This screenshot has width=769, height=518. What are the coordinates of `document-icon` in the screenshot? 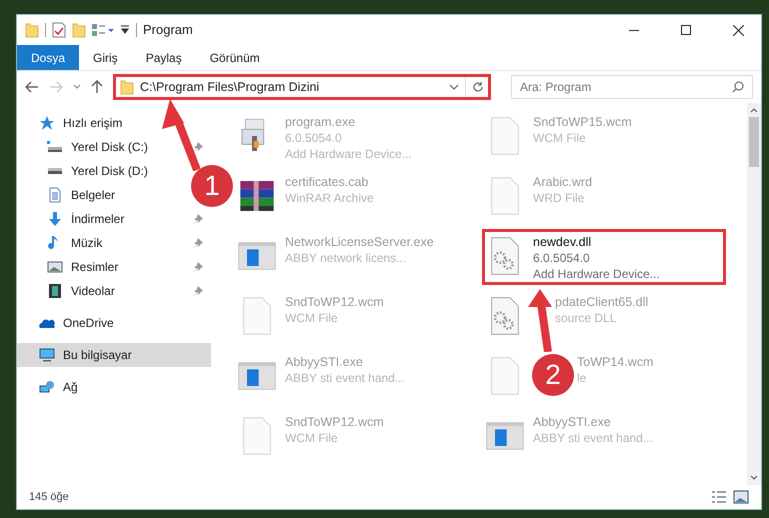 It's located at (55, 195).